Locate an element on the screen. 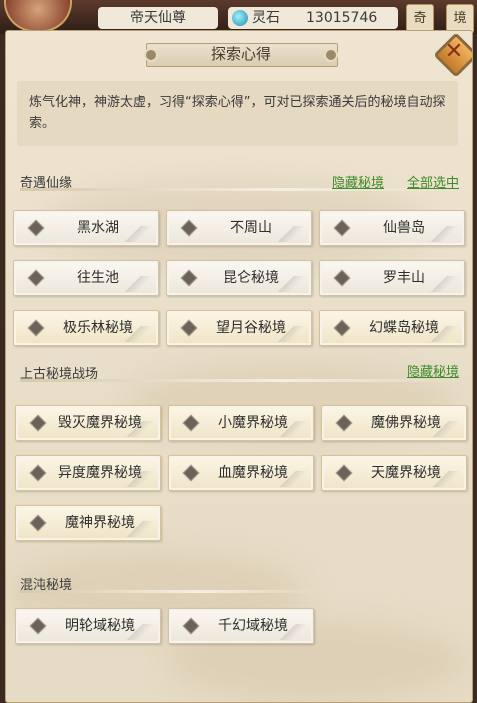  panel-title-banner: 探索心得 is located at coordinates (241, 54).